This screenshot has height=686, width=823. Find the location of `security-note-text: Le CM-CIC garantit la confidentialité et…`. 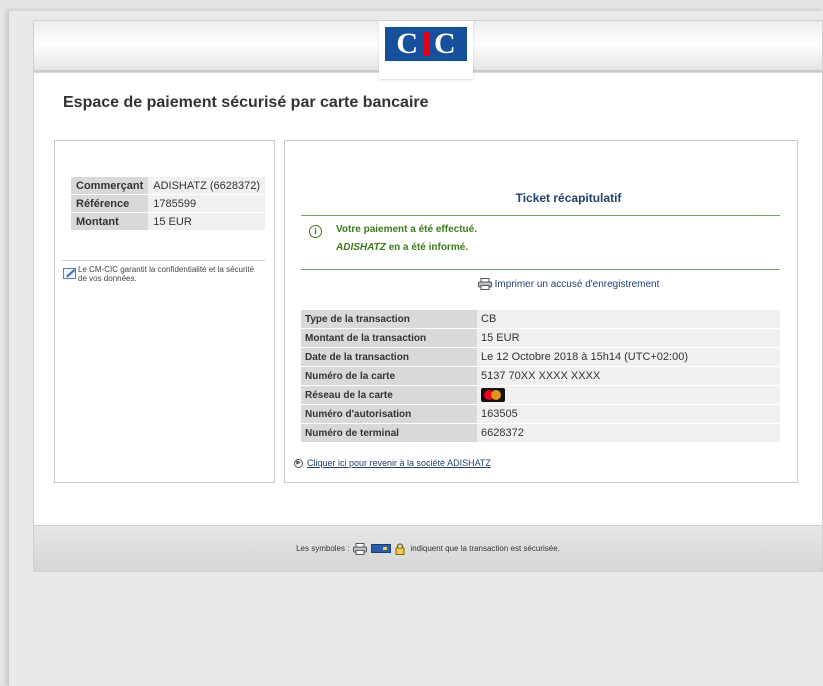

security-note-text: Le CM-CIC garantit la confidentialité et… is located at coordinates (166, 274).